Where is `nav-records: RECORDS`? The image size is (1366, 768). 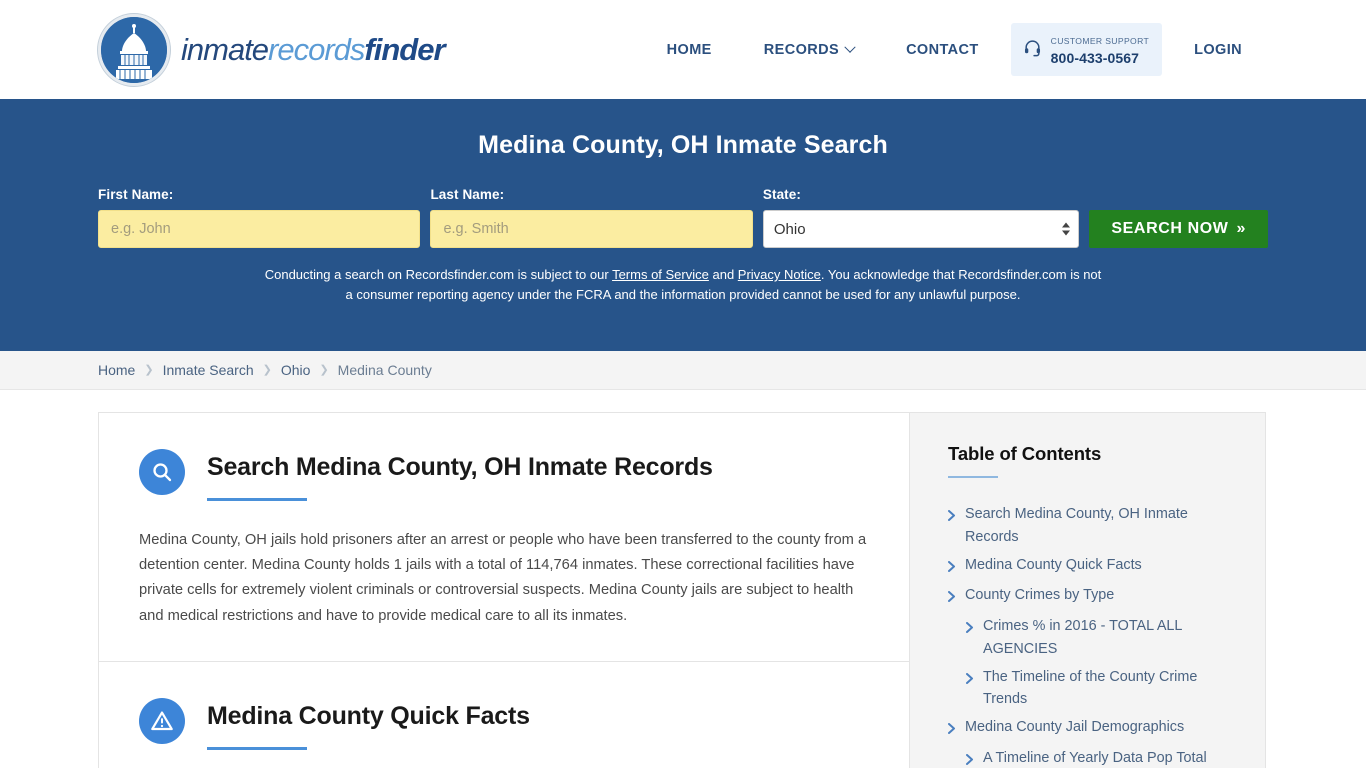 nav-records: RECORDS is located at coordinates (809, 49).